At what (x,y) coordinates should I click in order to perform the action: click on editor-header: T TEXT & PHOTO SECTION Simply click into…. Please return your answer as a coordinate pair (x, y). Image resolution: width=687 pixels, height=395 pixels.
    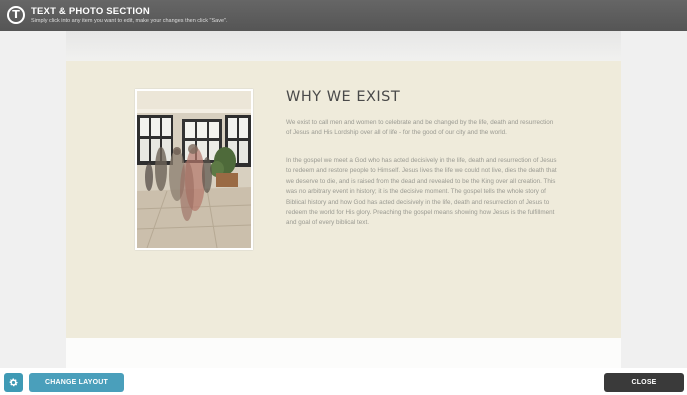
    Looking at the image, I should click on (343, 15).